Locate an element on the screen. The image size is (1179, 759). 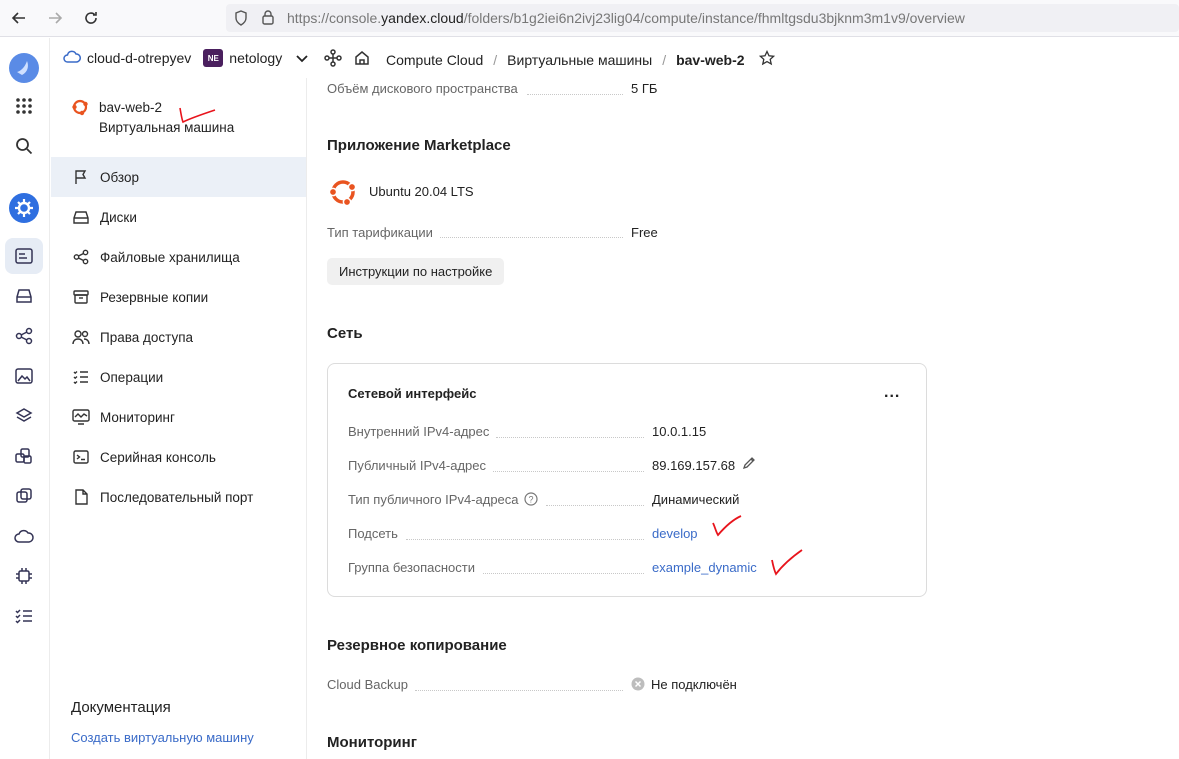
share-rail-icon is located at coordinates (24, 336).